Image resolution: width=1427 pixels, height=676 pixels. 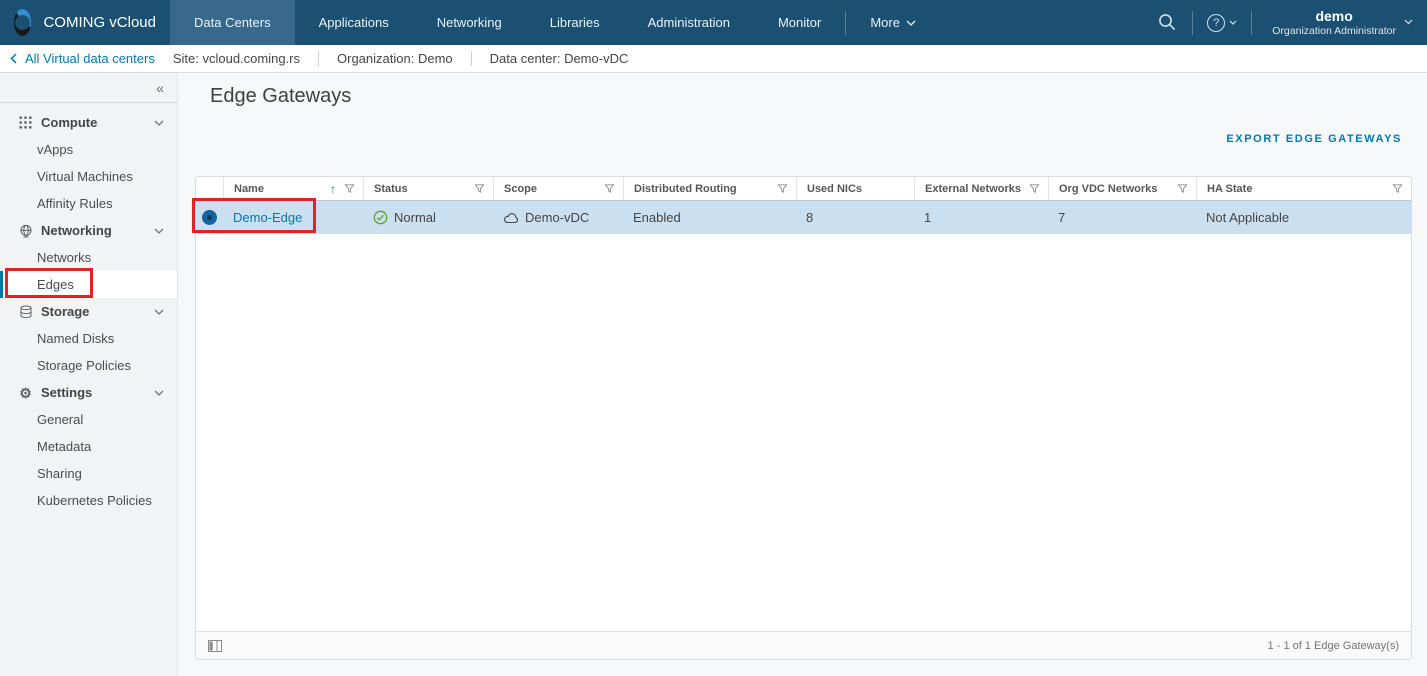 I want to click on nav-item-label: General, so click(x=60, y=419).